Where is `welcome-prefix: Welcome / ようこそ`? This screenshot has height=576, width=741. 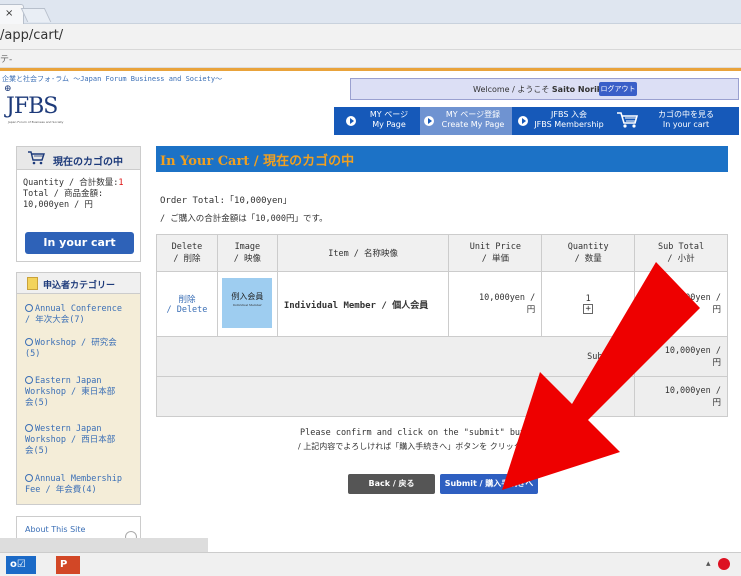
welcome-prefix: Welcome / ようこそ is located at coordinates (511, 89).